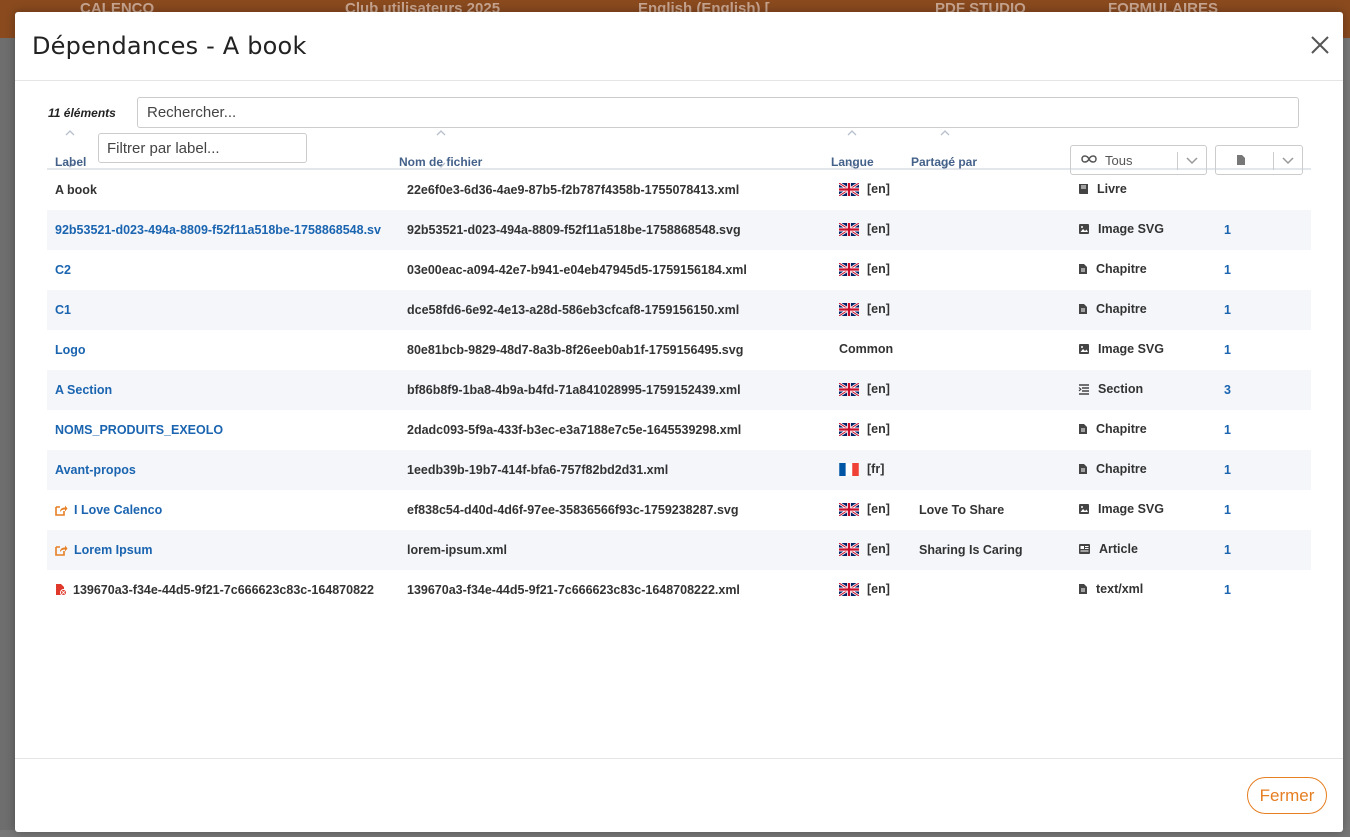  What do you see at coordinates (849, 469) in the screenshot?
I see `flag-fr-icon` at bounding box center [849, 469].